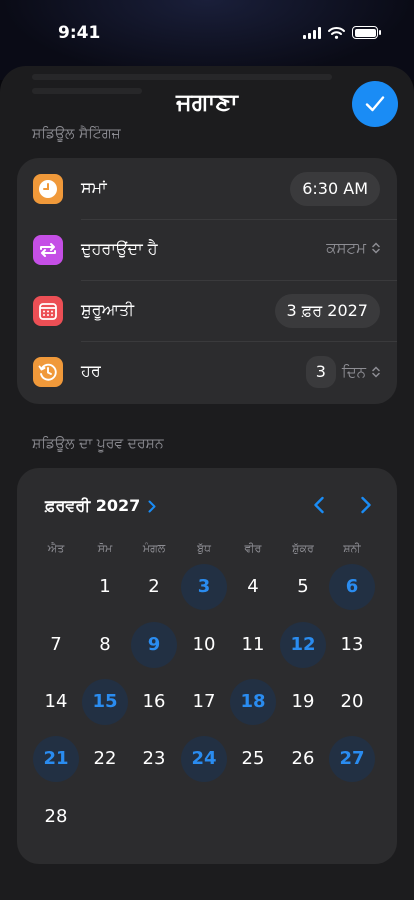 Image resolution: width=414 pixels, height=900 pixels. I want to click on previous-month-button, so click(319, 505).